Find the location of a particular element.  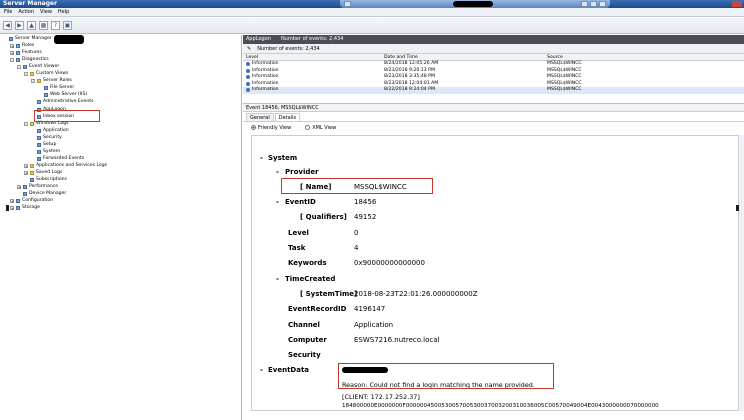

tree-item: Forwarded Events is located at coordinates (57, 159).